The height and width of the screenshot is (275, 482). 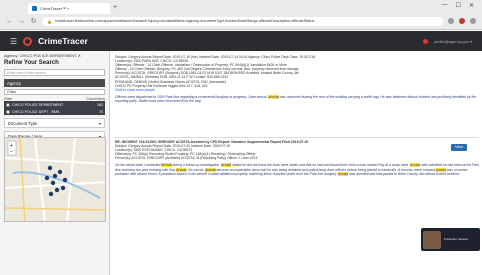 I want to click on new-tab-button: +, so click(x=115, y=7).